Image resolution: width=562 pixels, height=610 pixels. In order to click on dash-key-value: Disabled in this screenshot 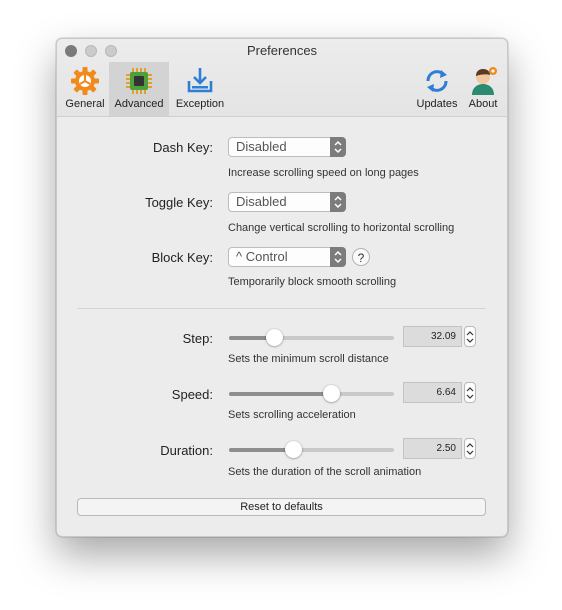, I will do `click(261, 146)`.